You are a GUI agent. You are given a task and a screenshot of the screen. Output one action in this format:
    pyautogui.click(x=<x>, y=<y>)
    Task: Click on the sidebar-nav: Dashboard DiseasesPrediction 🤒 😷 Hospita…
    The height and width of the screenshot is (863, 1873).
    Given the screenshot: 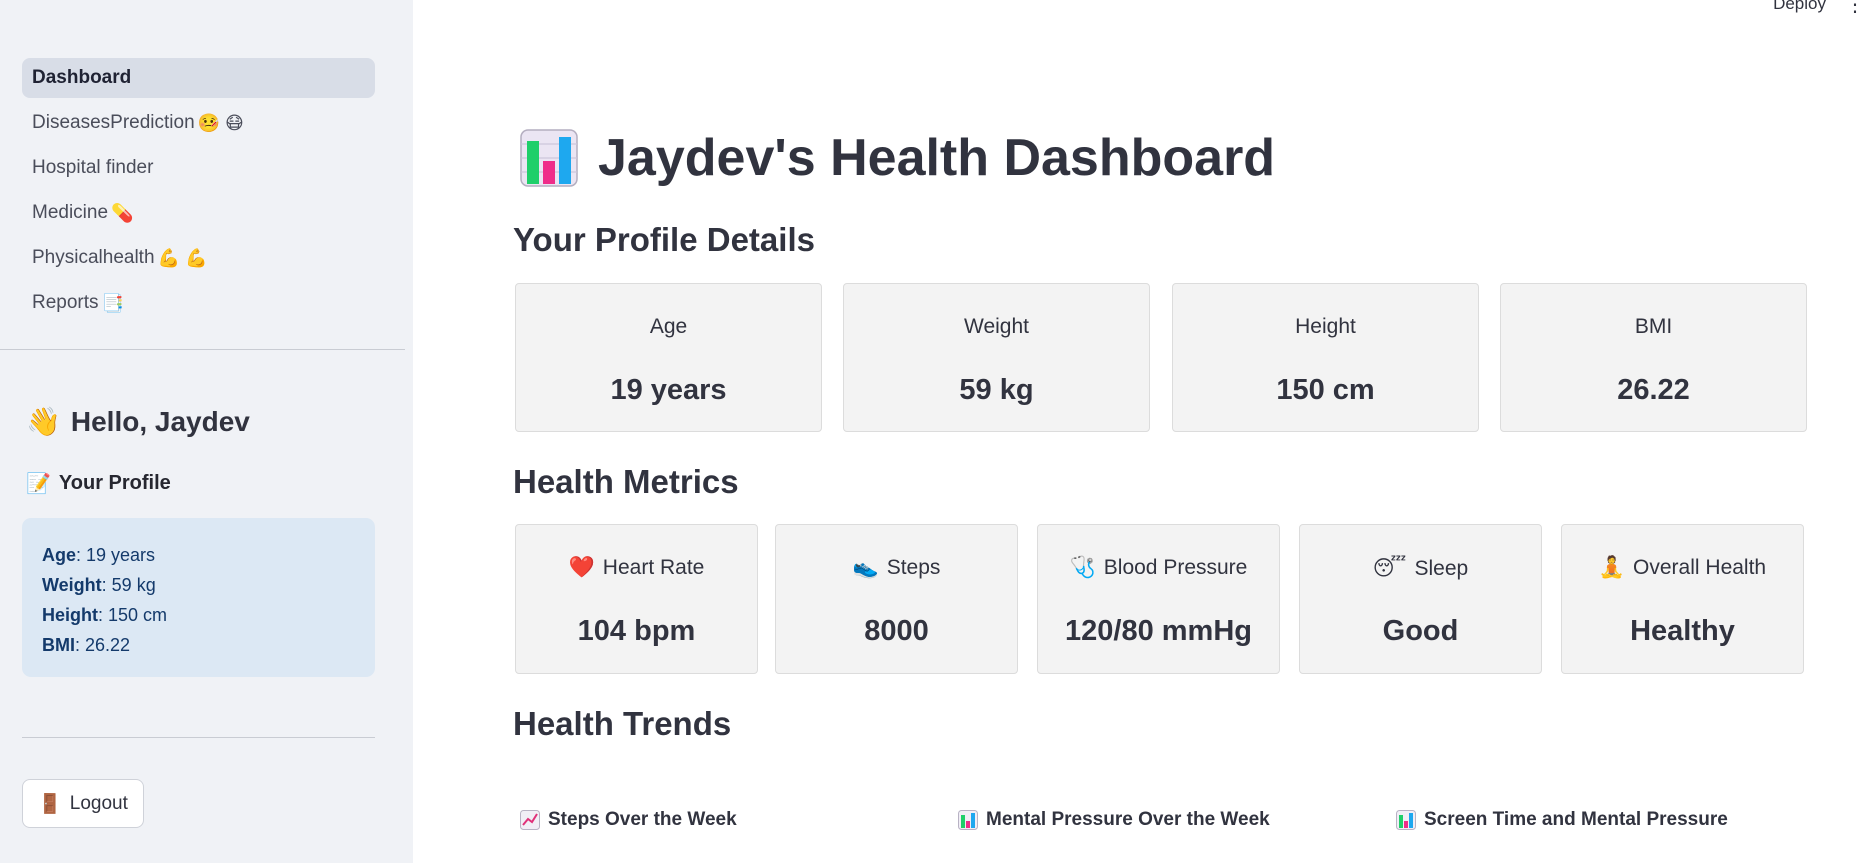 What is the action you would take?
    pyautogui.click(x=198, y=193)
    